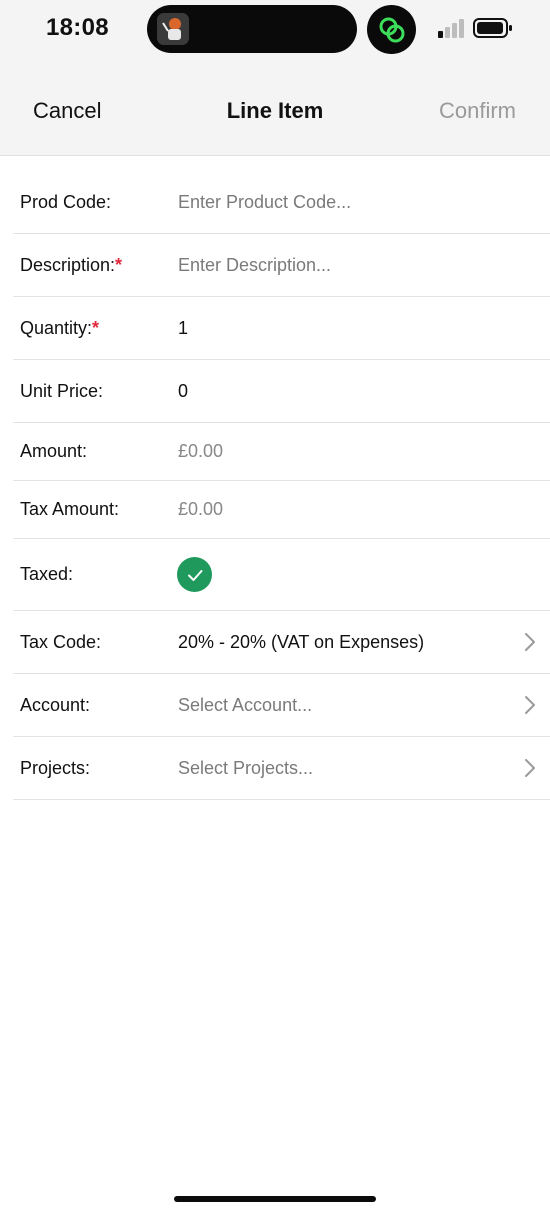 The width and height of the screenshot is (550, 1211). I want to click on tax-amount-label: Tax Amount:, so click(70, 509).